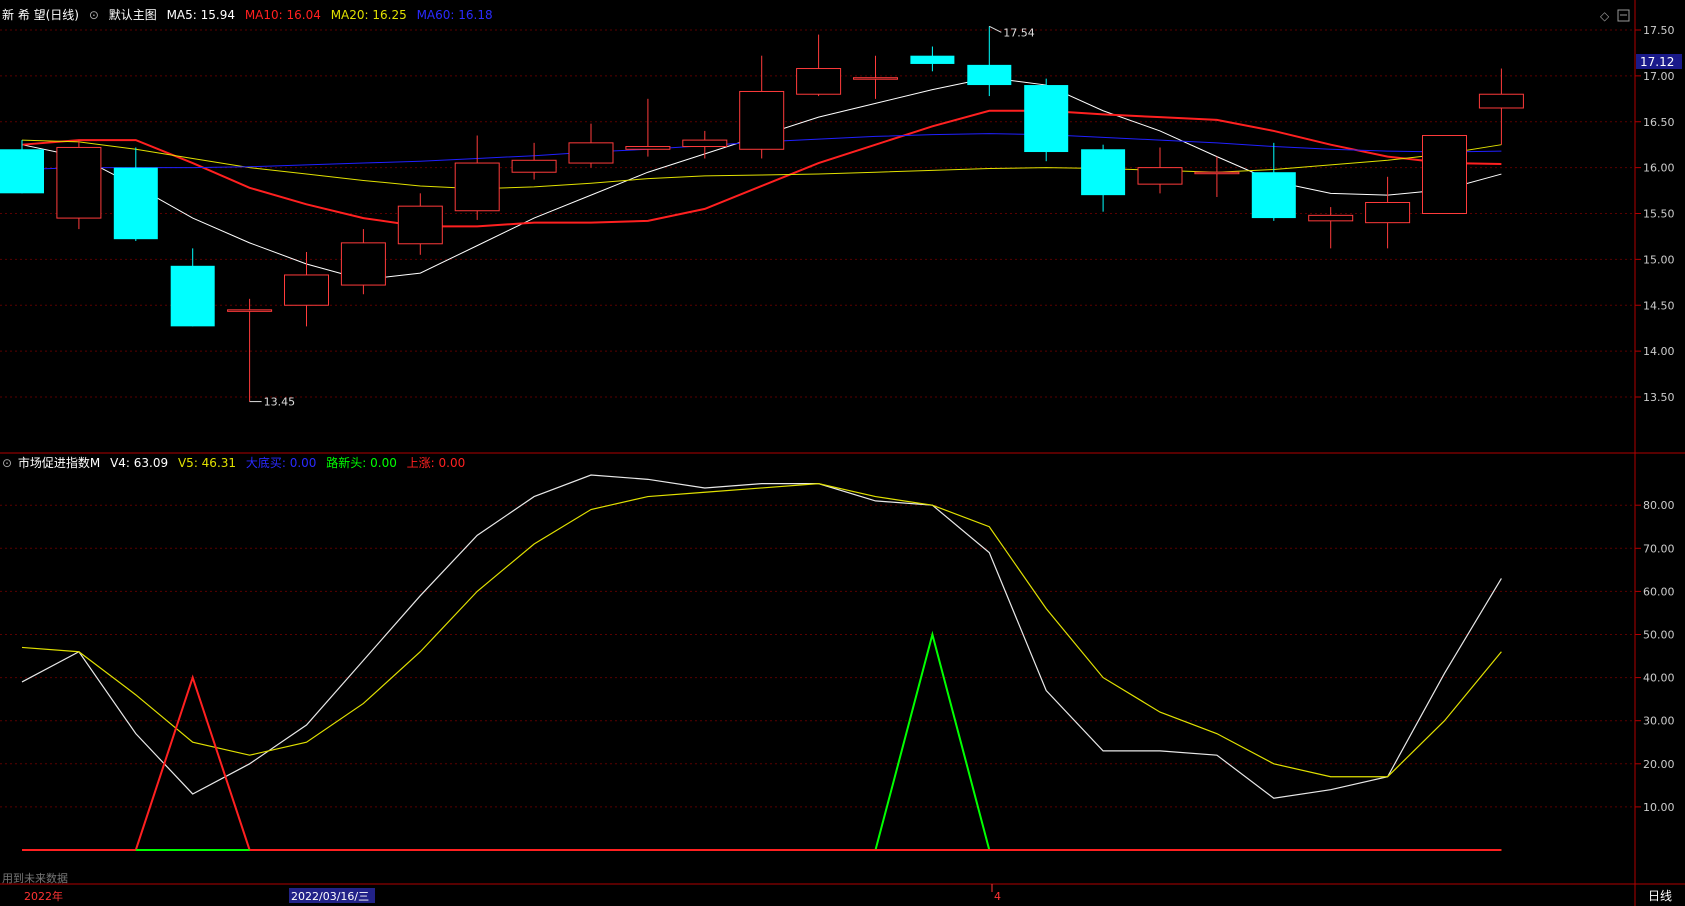 The width and height of the screenshot is (1685, 906). I want to click on stock-title: 新 希 望(日线), so click(40, 15).